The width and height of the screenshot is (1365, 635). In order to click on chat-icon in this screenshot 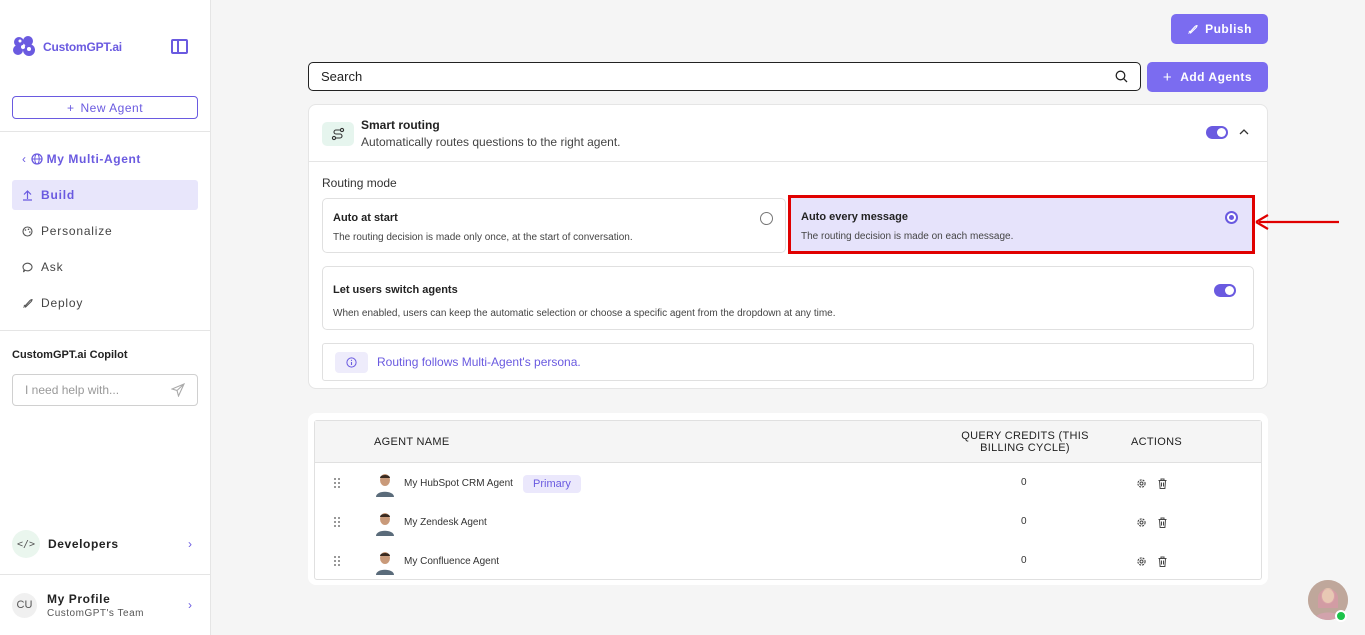, I will do `click(27, 267)`.